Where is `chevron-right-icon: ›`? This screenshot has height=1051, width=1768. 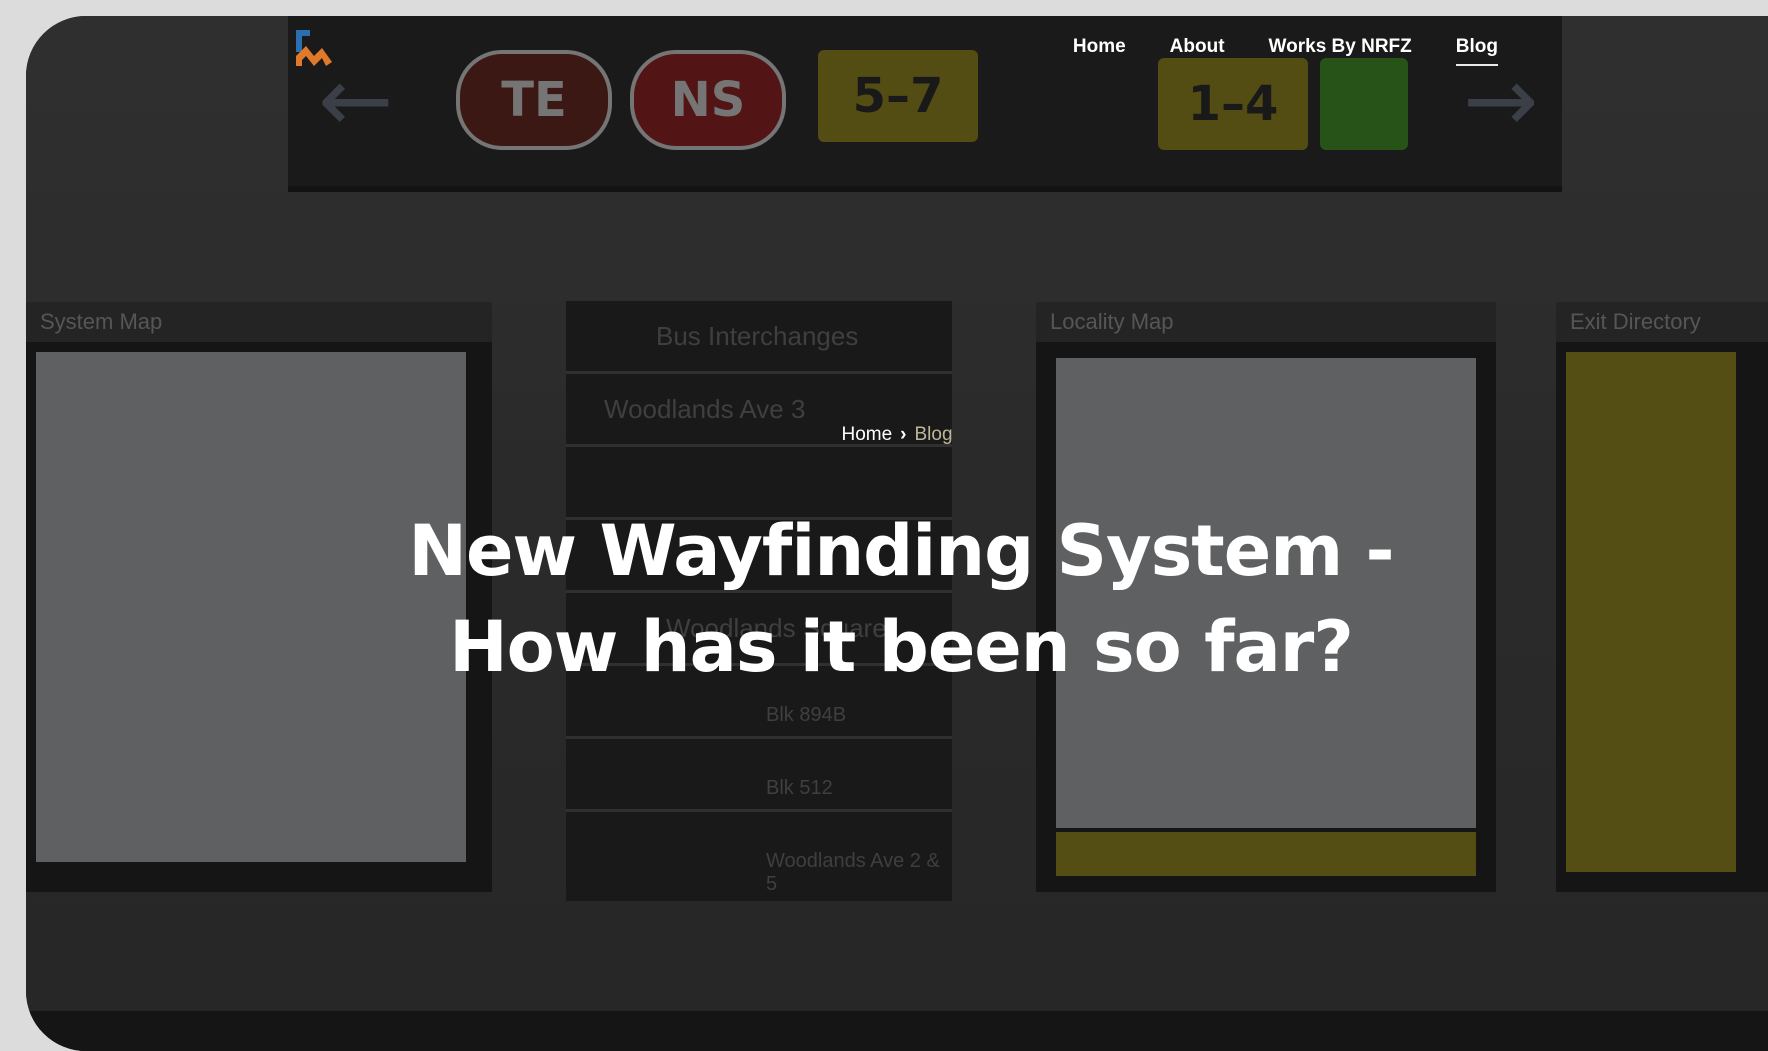 chevron-right-icon: › is located at coordinates (903, 434).